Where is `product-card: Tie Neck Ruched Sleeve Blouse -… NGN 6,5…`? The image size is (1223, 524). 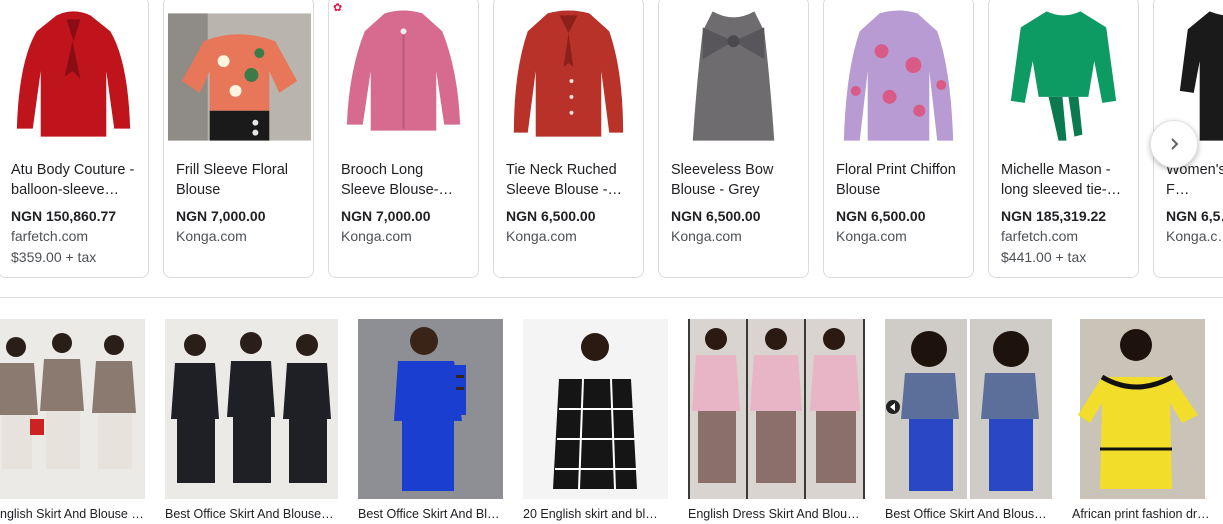 product-card: Tie Neck Ruched Sleeve Blouse -… NGN 6,5… is located at coordinates (568, 139).